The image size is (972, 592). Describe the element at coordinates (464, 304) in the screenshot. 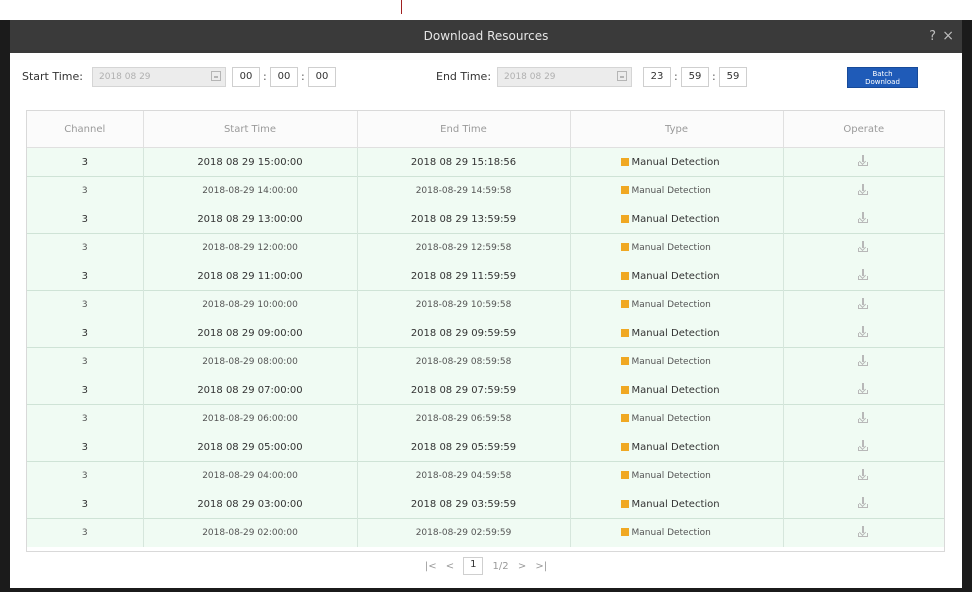

I see `cell-end-time: 2018-08-29 10:59:58` at that location.